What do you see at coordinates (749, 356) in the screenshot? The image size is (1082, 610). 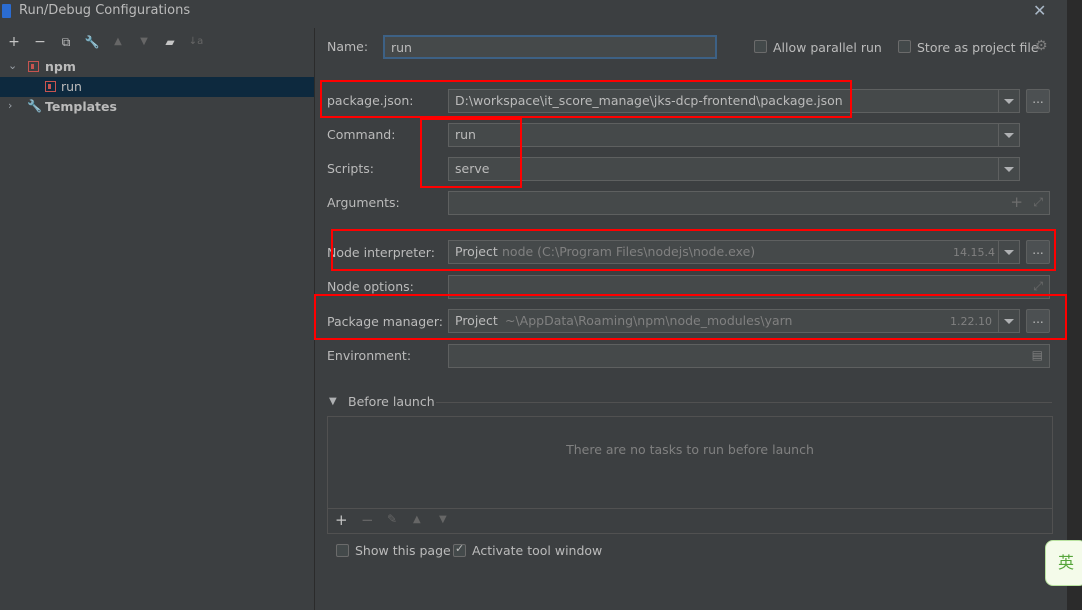 I see `environment-field: ▤` at bounding box center [749, 356].